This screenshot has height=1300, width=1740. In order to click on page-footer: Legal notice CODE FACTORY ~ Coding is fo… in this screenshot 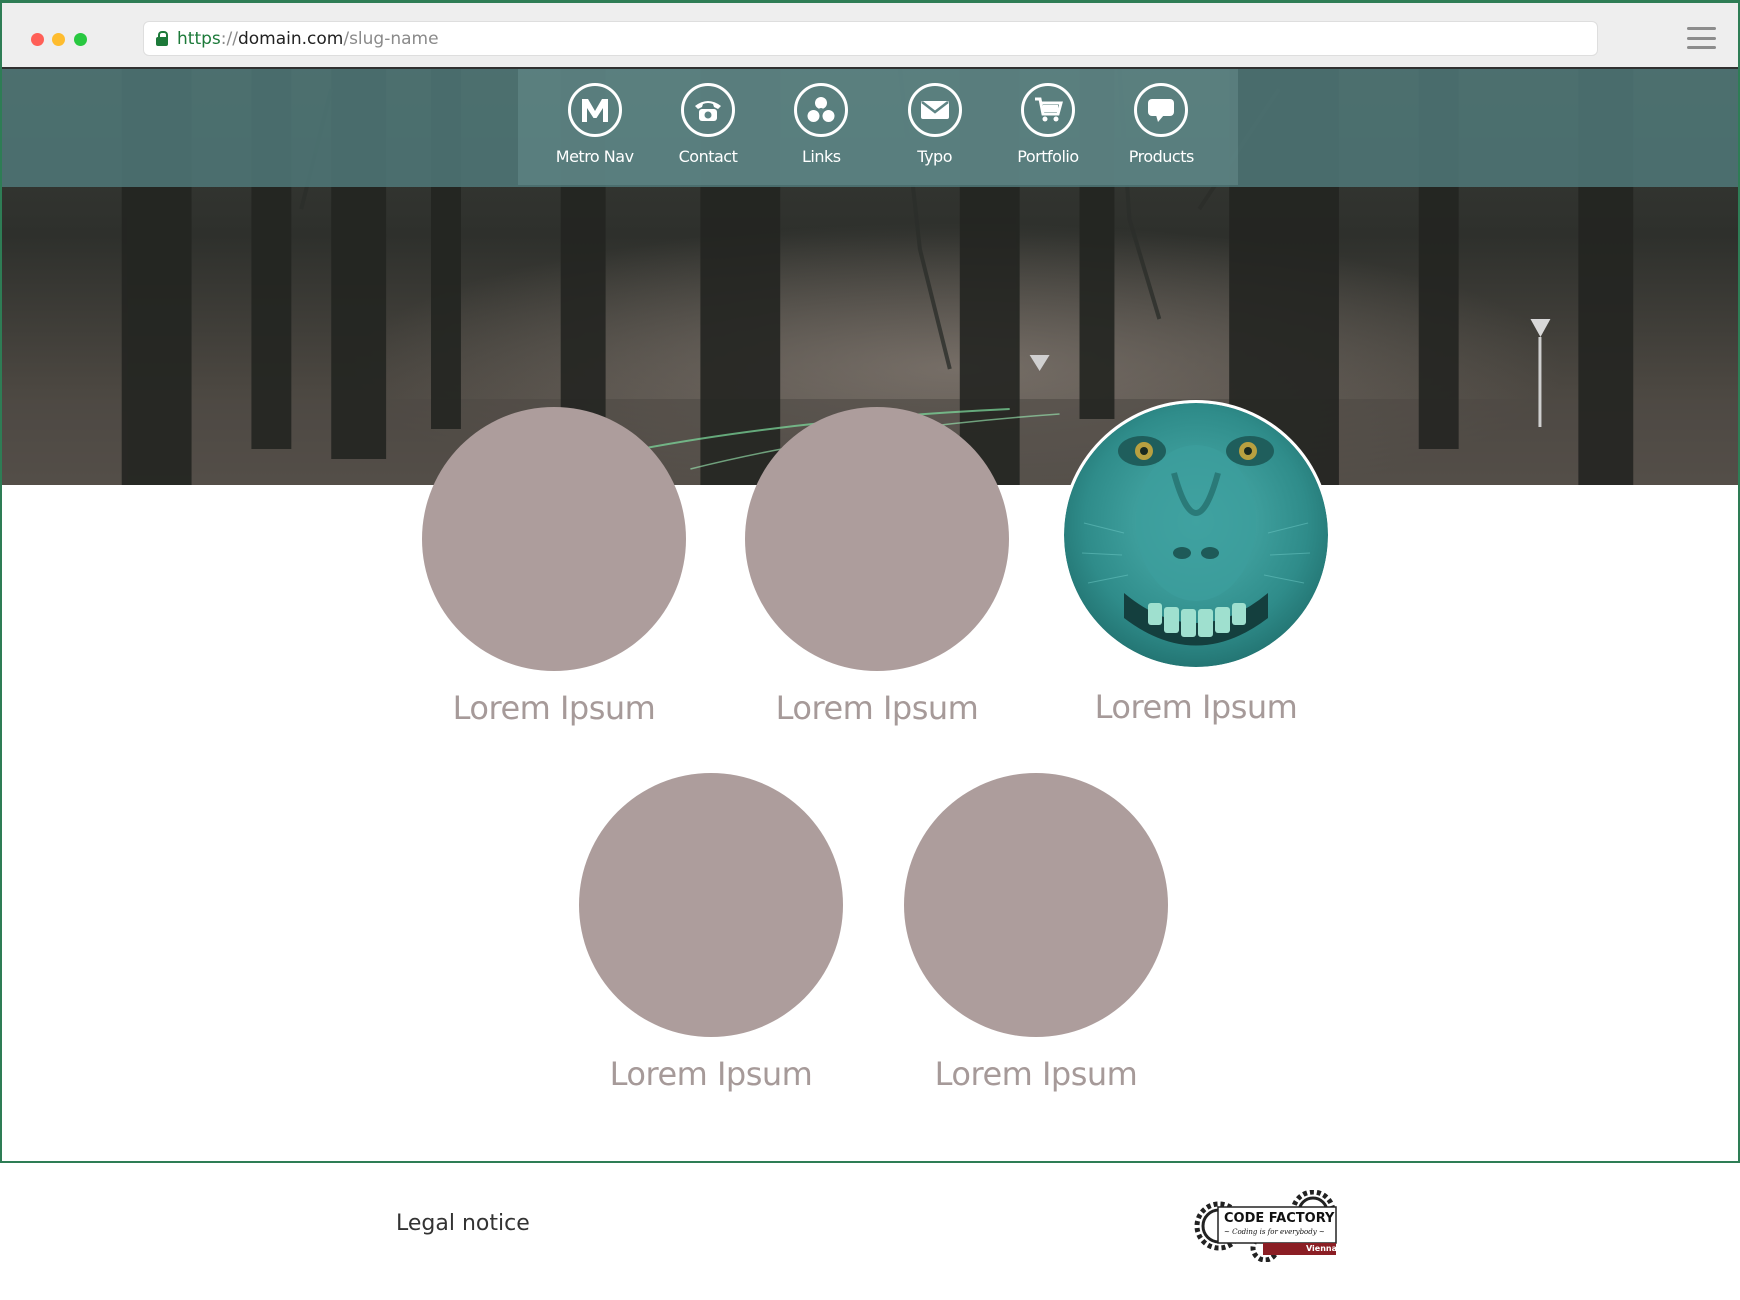, I will do `click(870, 1231)`.